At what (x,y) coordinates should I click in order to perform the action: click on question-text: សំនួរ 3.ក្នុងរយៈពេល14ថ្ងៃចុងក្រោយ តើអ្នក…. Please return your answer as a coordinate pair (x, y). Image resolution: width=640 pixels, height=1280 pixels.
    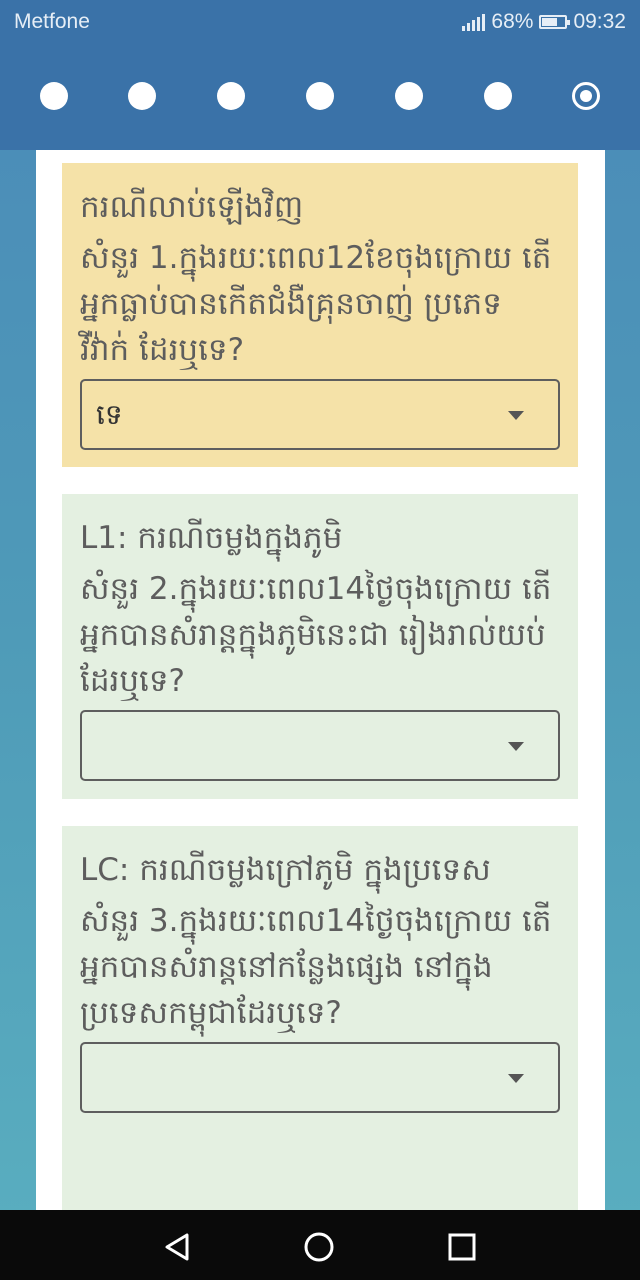
    Looking at the image, I should click on (316, 967).